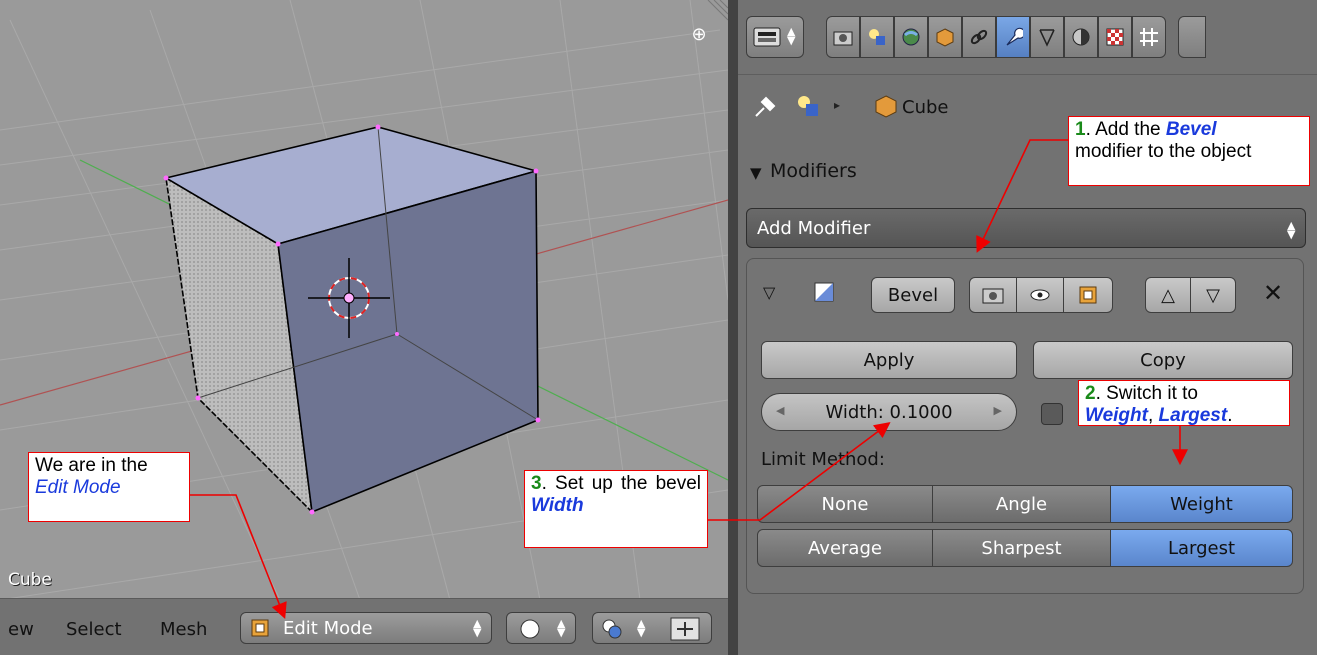  I want to click on limit-angle-button: Angle, so click(1021, 504).